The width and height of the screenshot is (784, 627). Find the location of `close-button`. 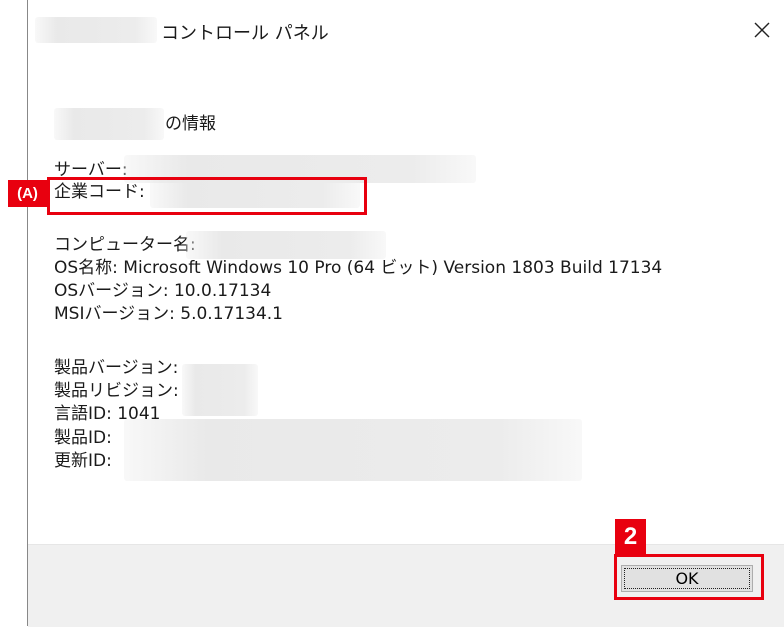

close-button is located at coordinates (761, 30).